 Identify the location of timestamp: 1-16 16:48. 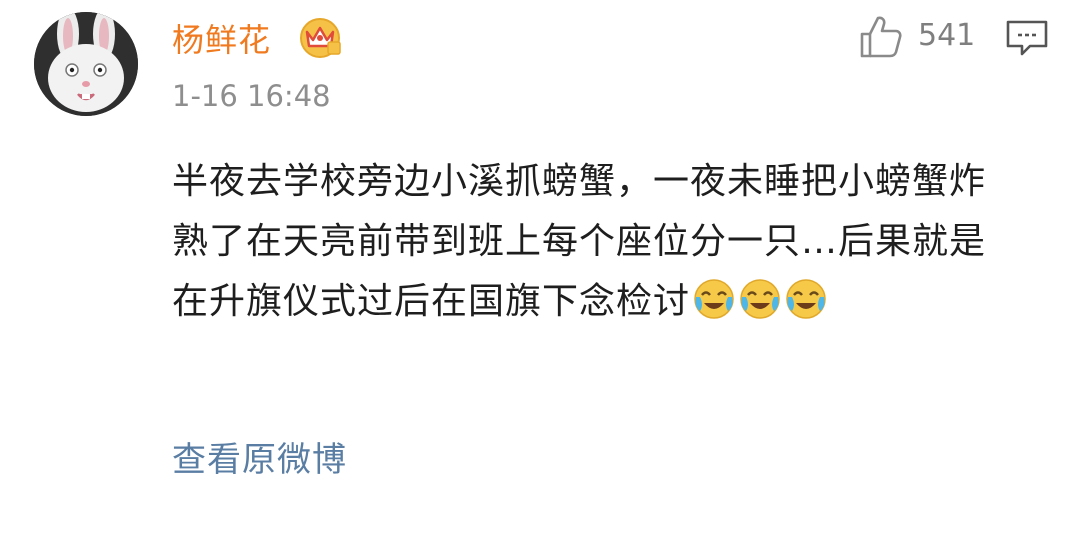
(251, 96).